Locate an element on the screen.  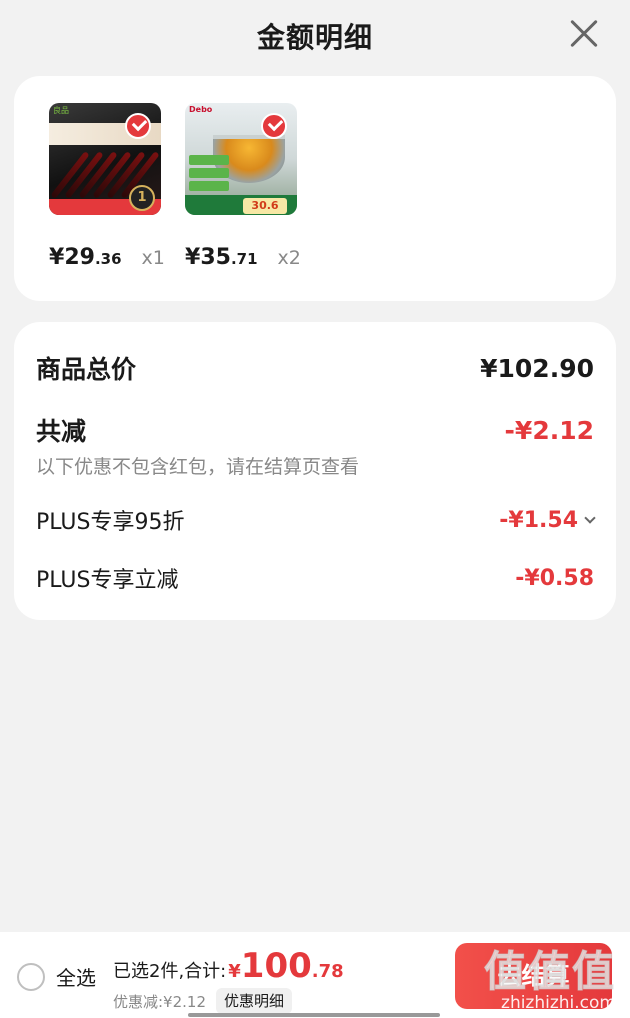
discount-summary-text: 优惠减:¥2.12 is located at coordinates (159, 1001).